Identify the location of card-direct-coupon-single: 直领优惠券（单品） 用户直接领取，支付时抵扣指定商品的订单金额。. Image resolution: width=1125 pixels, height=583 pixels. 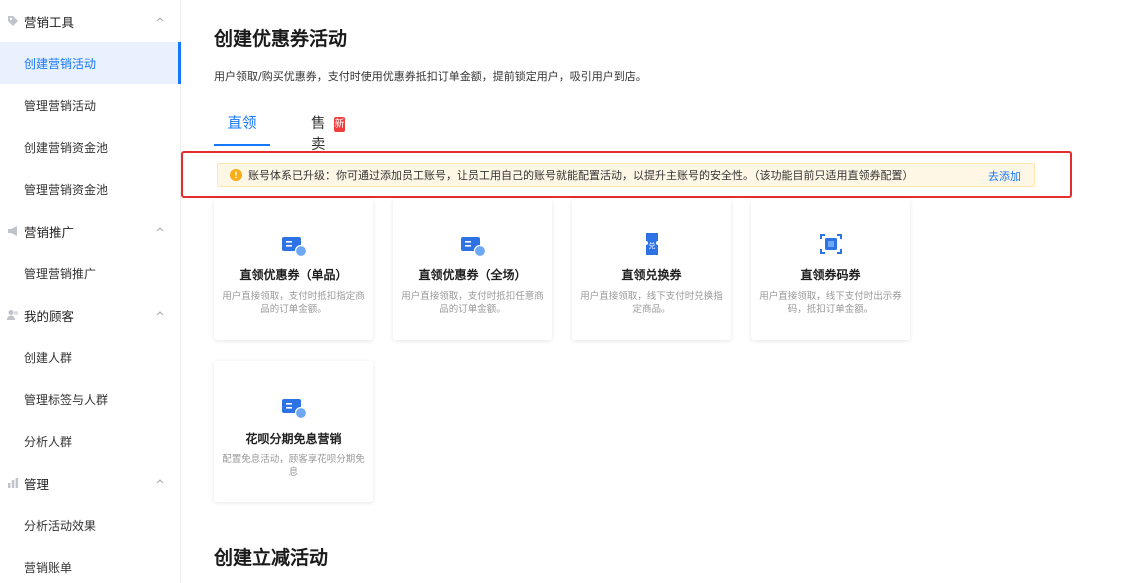
(293, 269).